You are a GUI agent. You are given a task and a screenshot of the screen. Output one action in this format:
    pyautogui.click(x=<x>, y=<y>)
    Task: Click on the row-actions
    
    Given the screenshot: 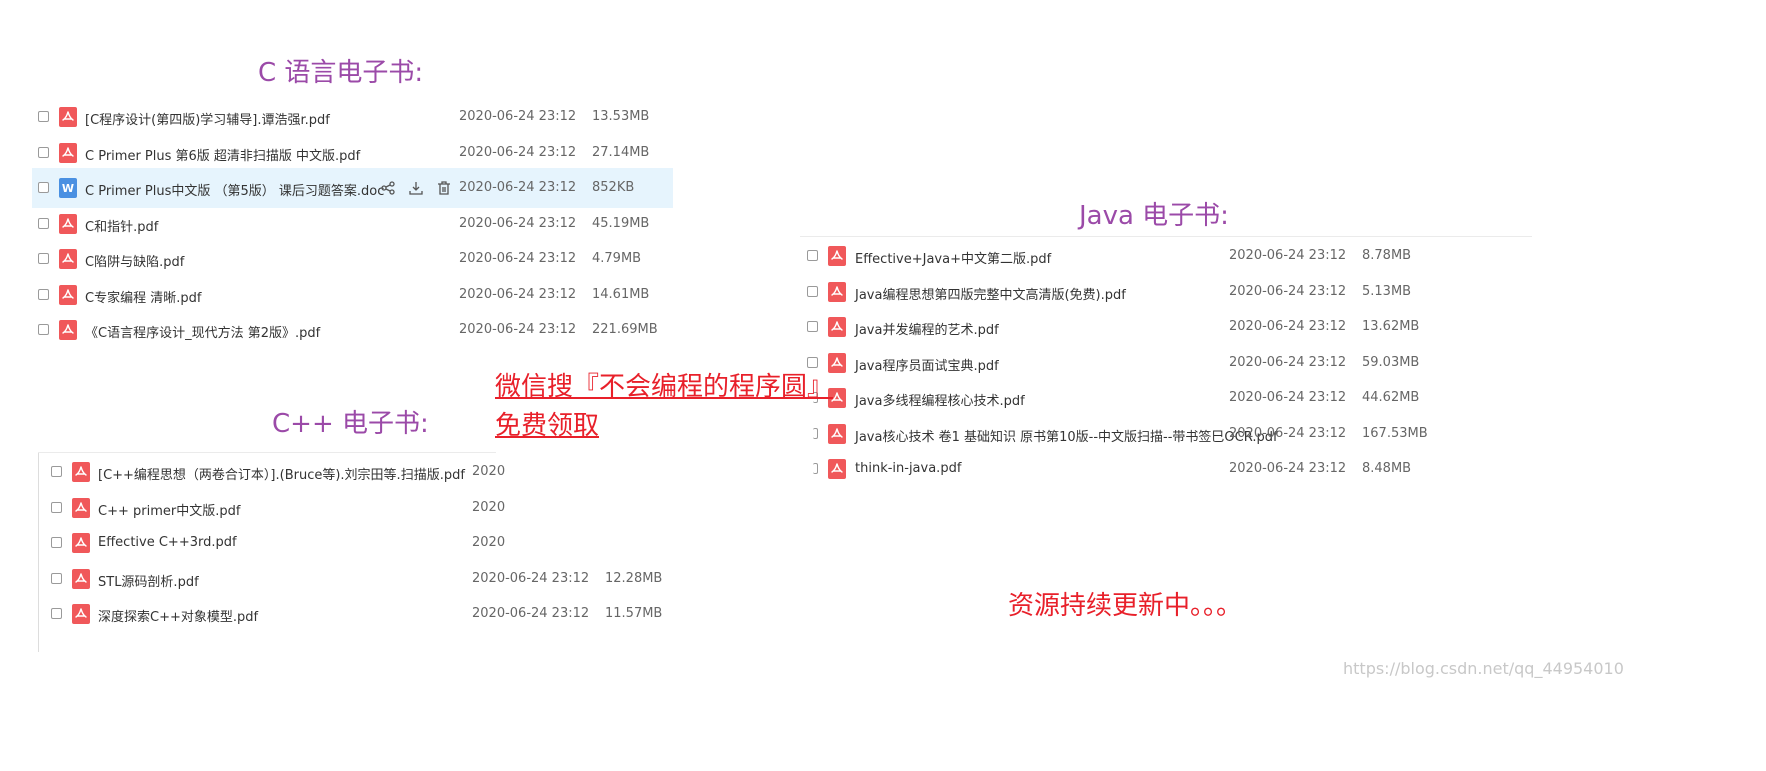 What is the action you would take?
    pyautogui.click(x=416, y=188)
    